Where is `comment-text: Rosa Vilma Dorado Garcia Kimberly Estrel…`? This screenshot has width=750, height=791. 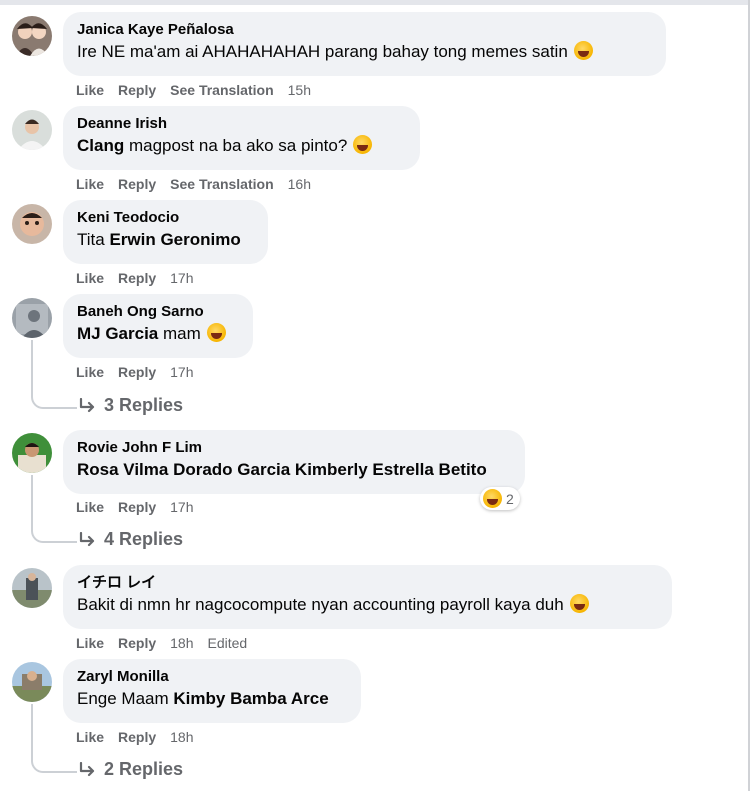
comment-text: Rosa Vilma Dorado Garcia Kimberly Estrel… is located at coordinates (294, 470).